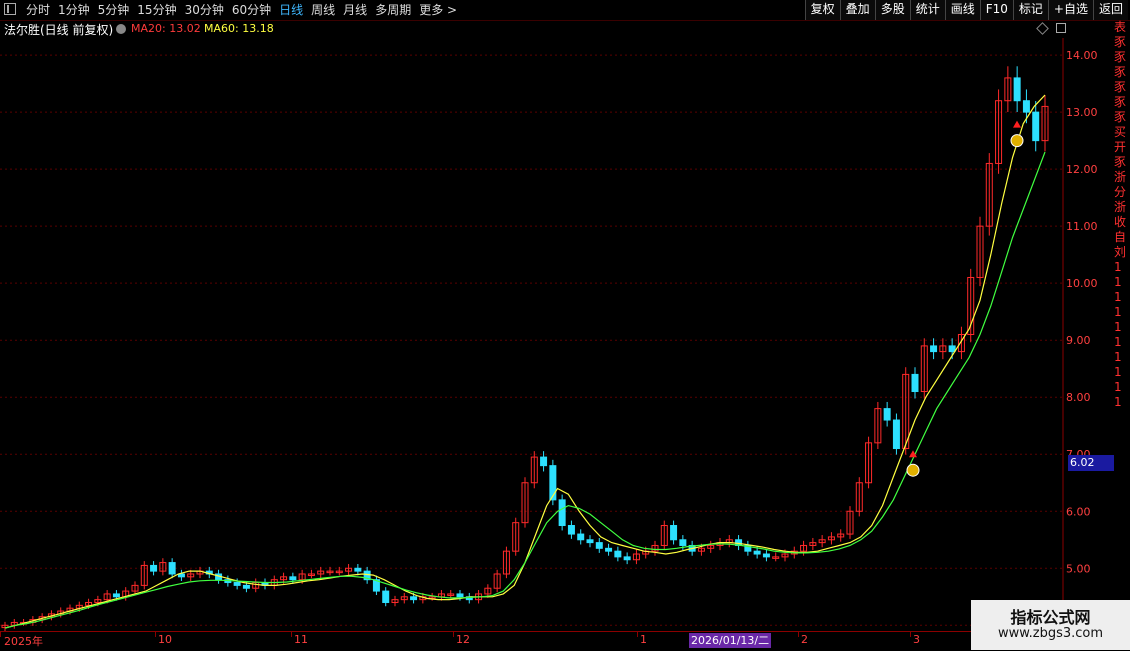  What do you see at coordinates (804, 639) in the screenshot?
I see `date-label: 2` at bounding box center [804, 639].